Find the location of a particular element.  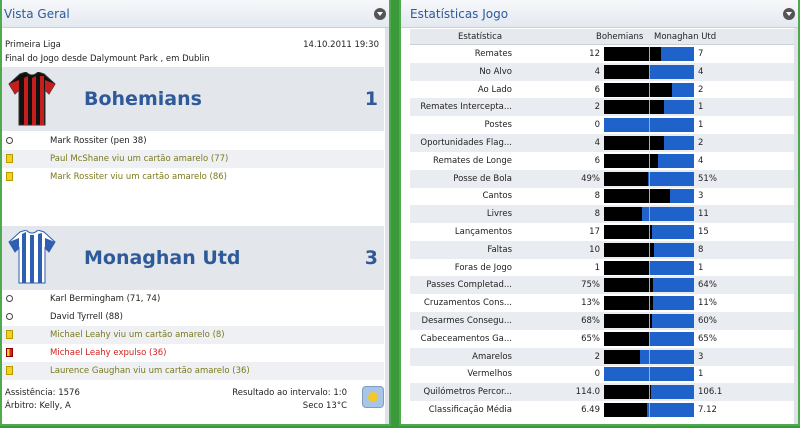

stat-home-value: 75% is located at coordinates (590, 285).